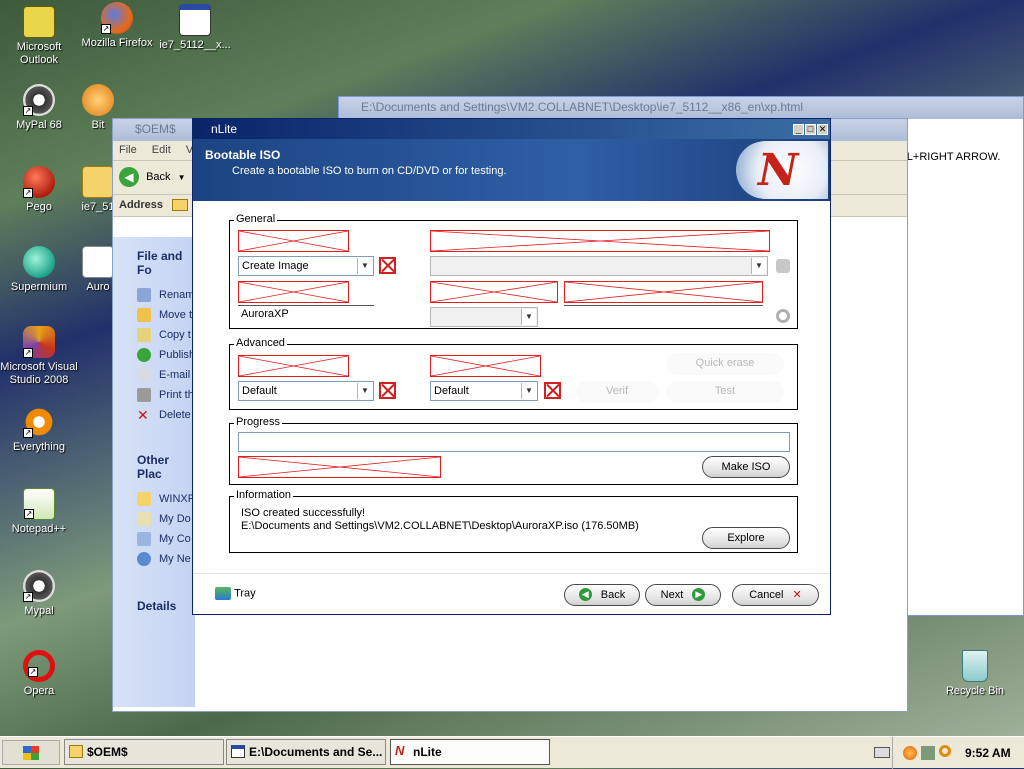 Image resolution: width=1024 pixels, height=769 pixels. I want to click on next-button: Next ▶, so click(683, 595).